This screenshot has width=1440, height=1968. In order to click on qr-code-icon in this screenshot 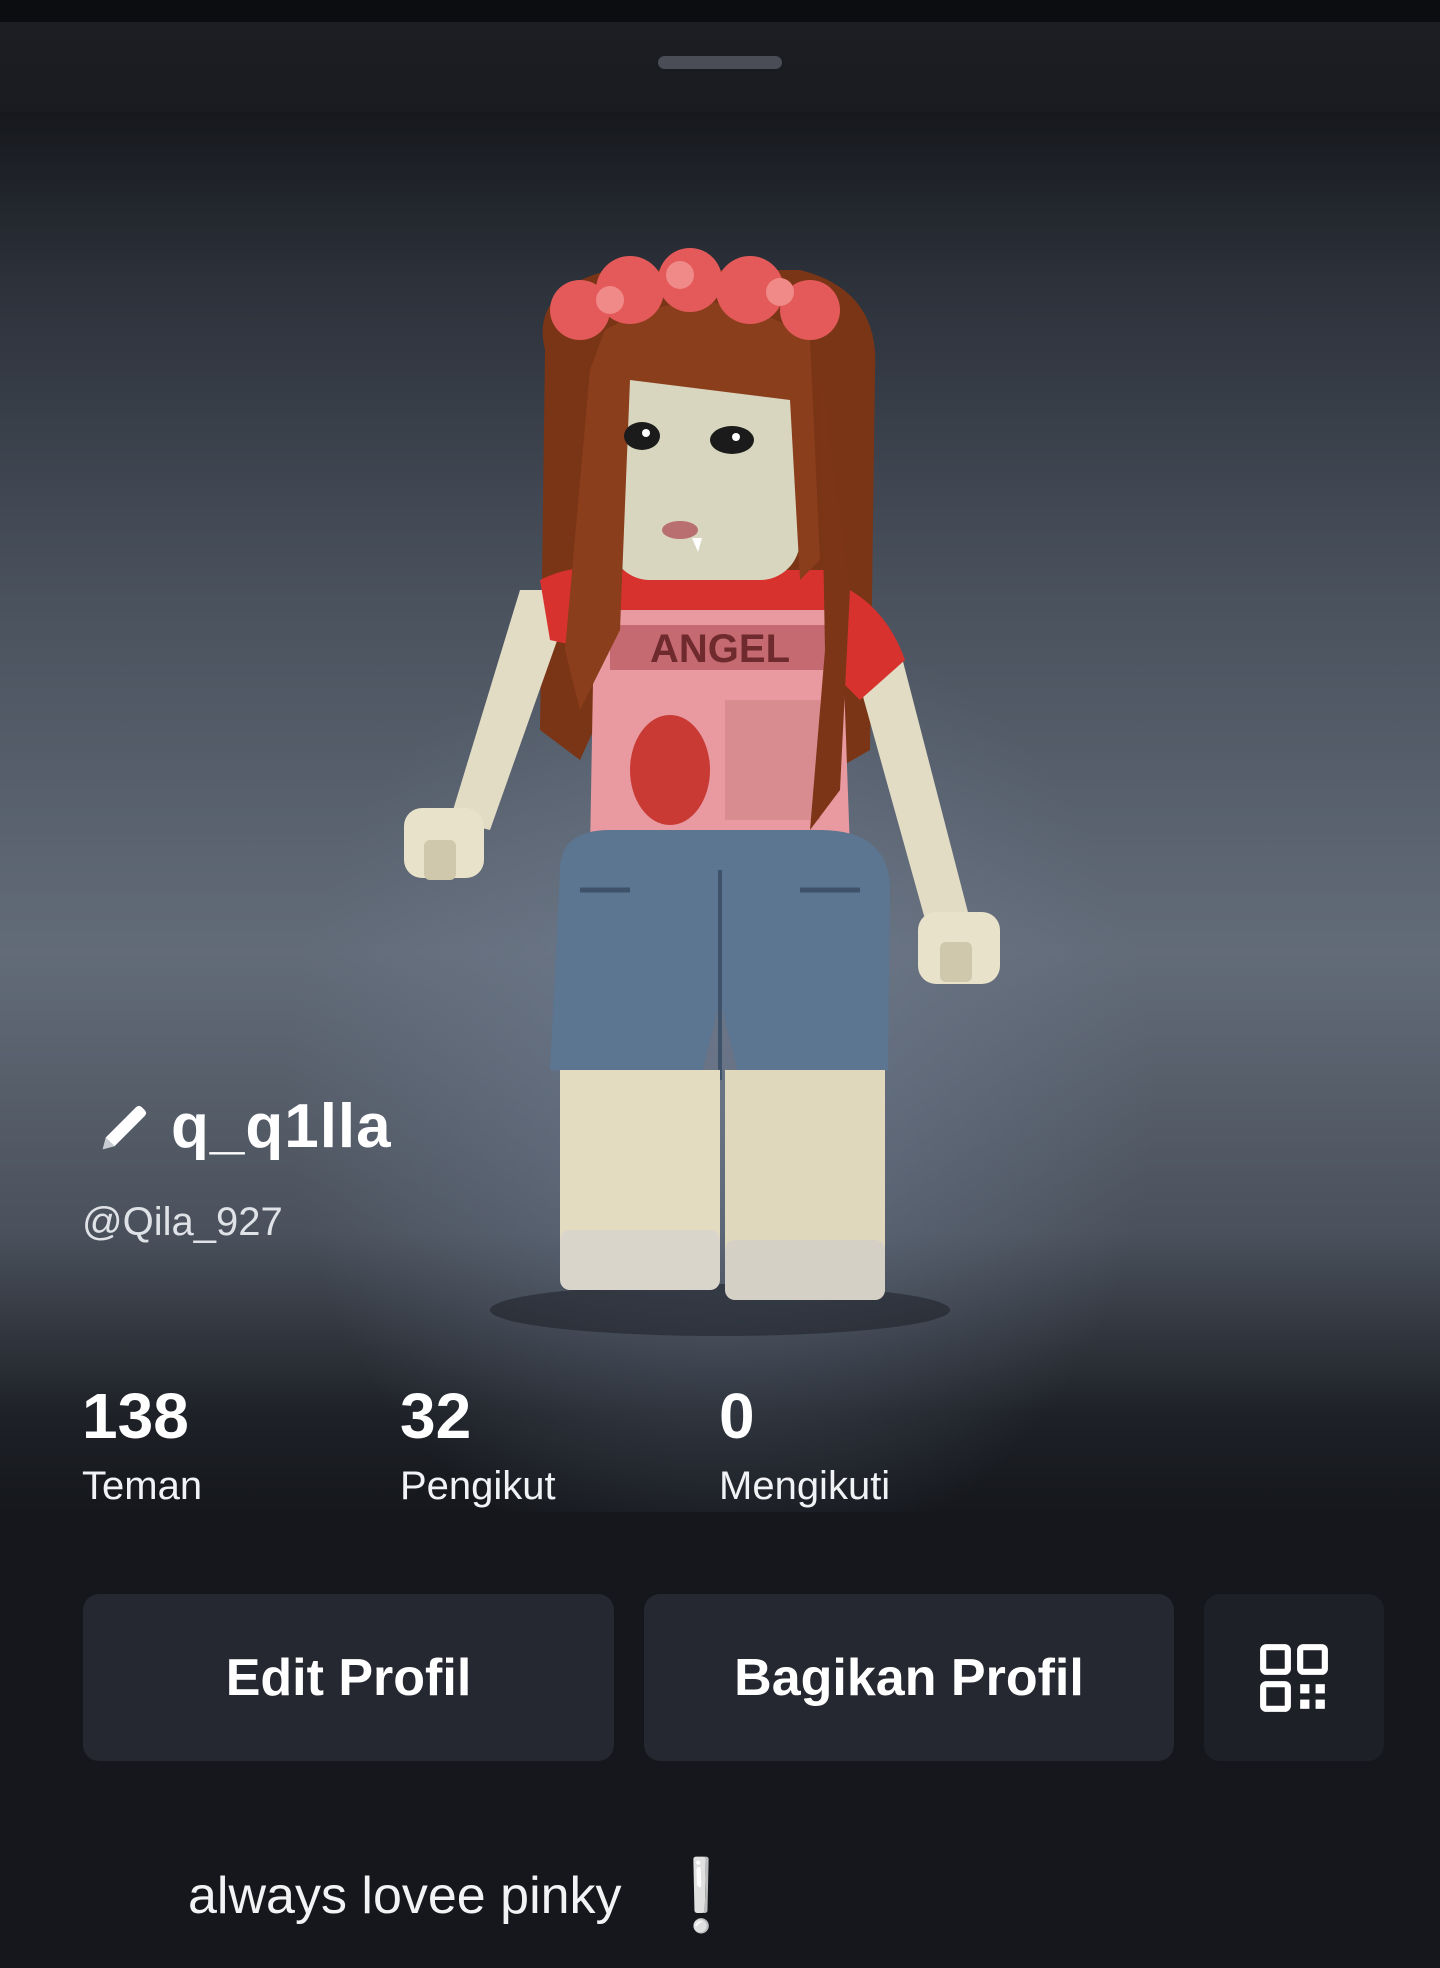, I will do `click(1294, 1677)`.